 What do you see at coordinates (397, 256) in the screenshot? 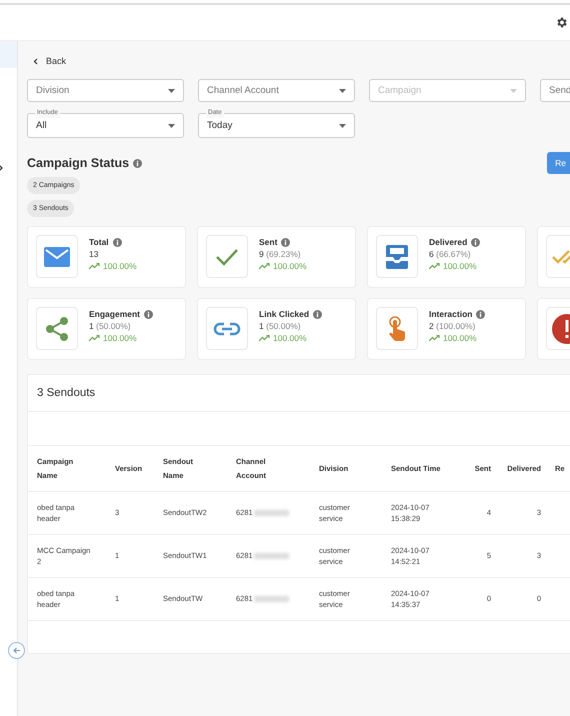
I see `inbox-tray-icon` at bounding box center [397, 256].